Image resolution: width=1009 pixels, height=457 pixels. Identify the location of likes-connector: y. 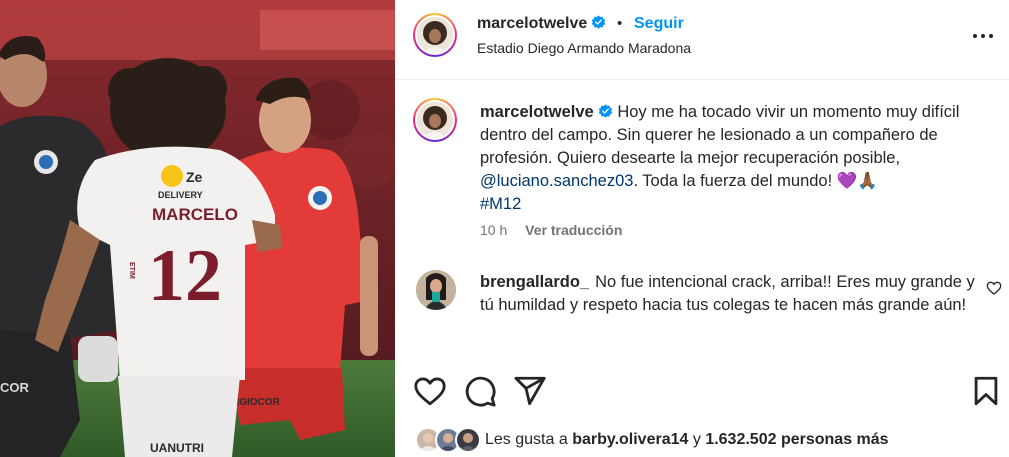
(696, 439).